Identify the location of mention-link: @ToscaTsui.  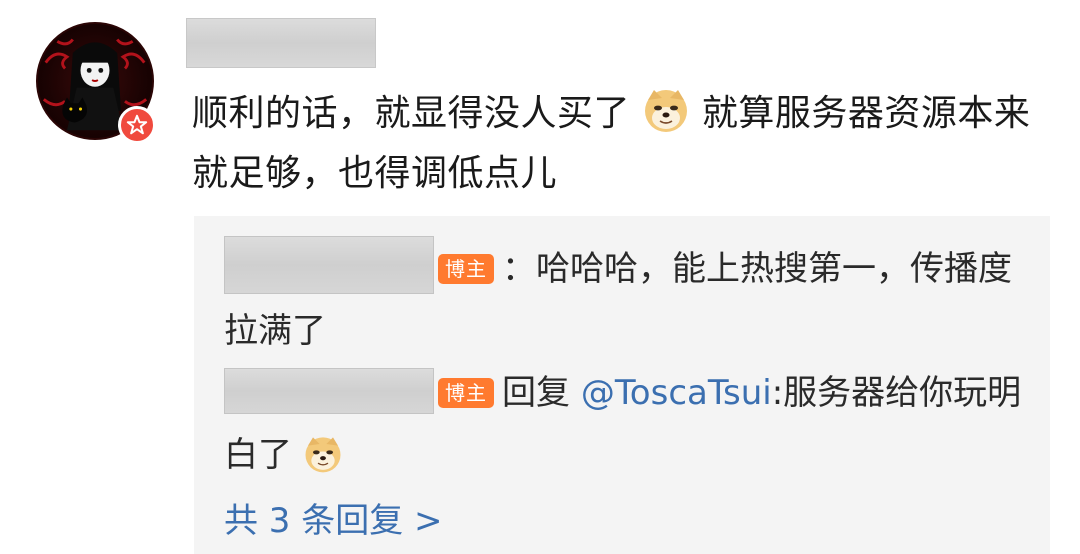
(676, 393).